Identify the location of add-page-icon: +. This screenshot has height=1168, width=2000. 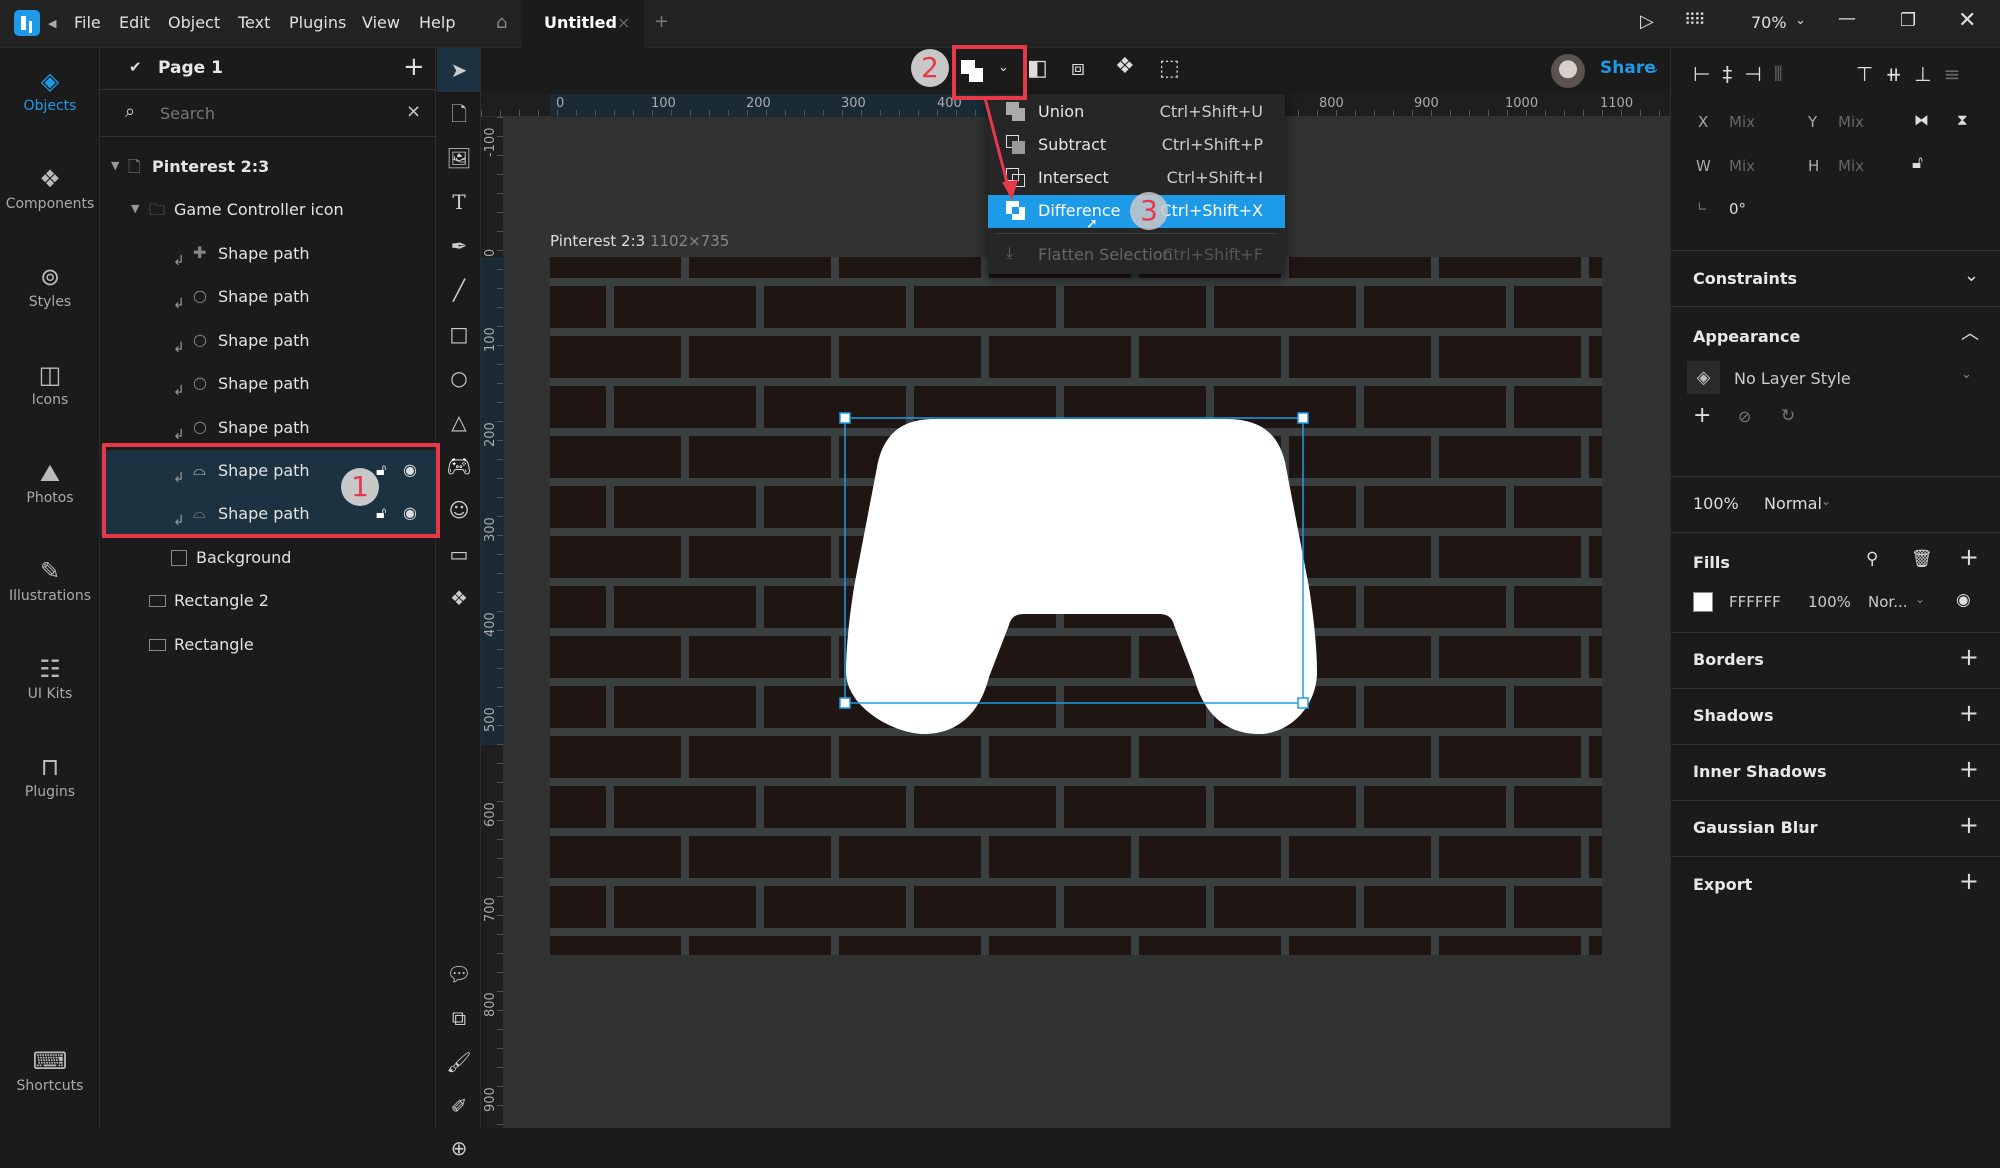
(414, 67).